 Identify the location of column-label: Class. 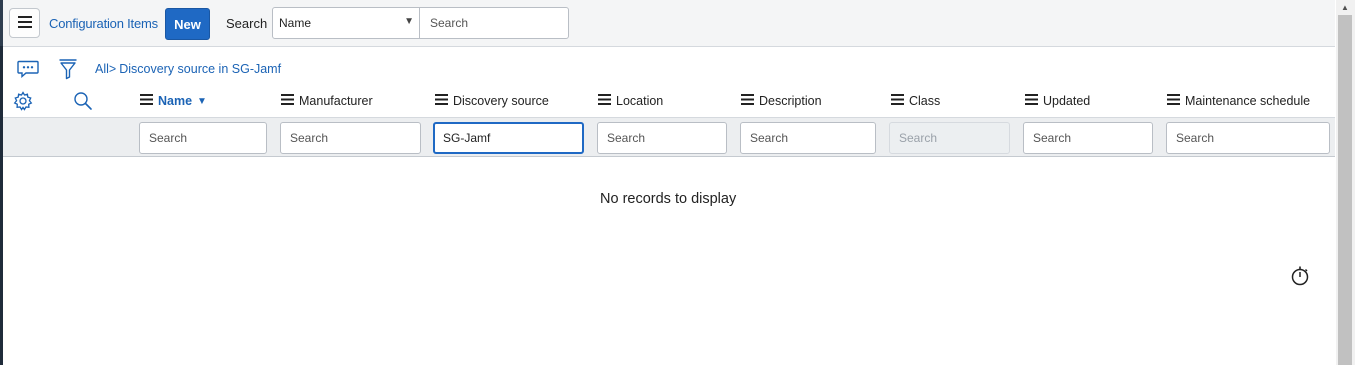
(924, 101).